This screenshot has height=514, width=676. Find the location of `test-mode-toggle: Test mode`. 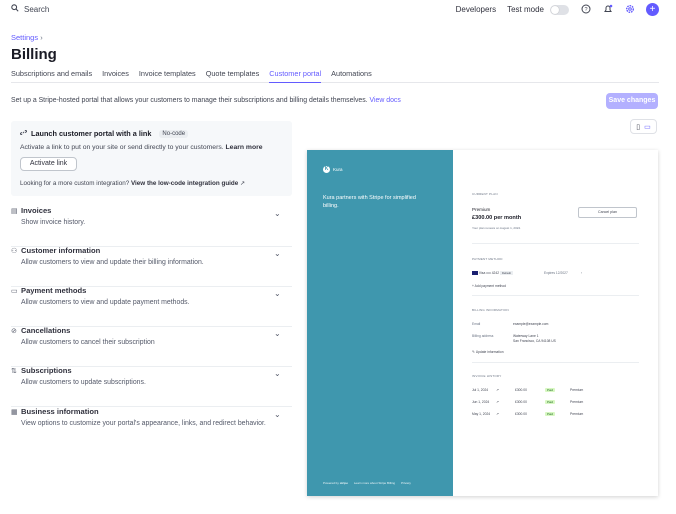

test-mode-toggle: Test mode is located at coordinates (538, 9).